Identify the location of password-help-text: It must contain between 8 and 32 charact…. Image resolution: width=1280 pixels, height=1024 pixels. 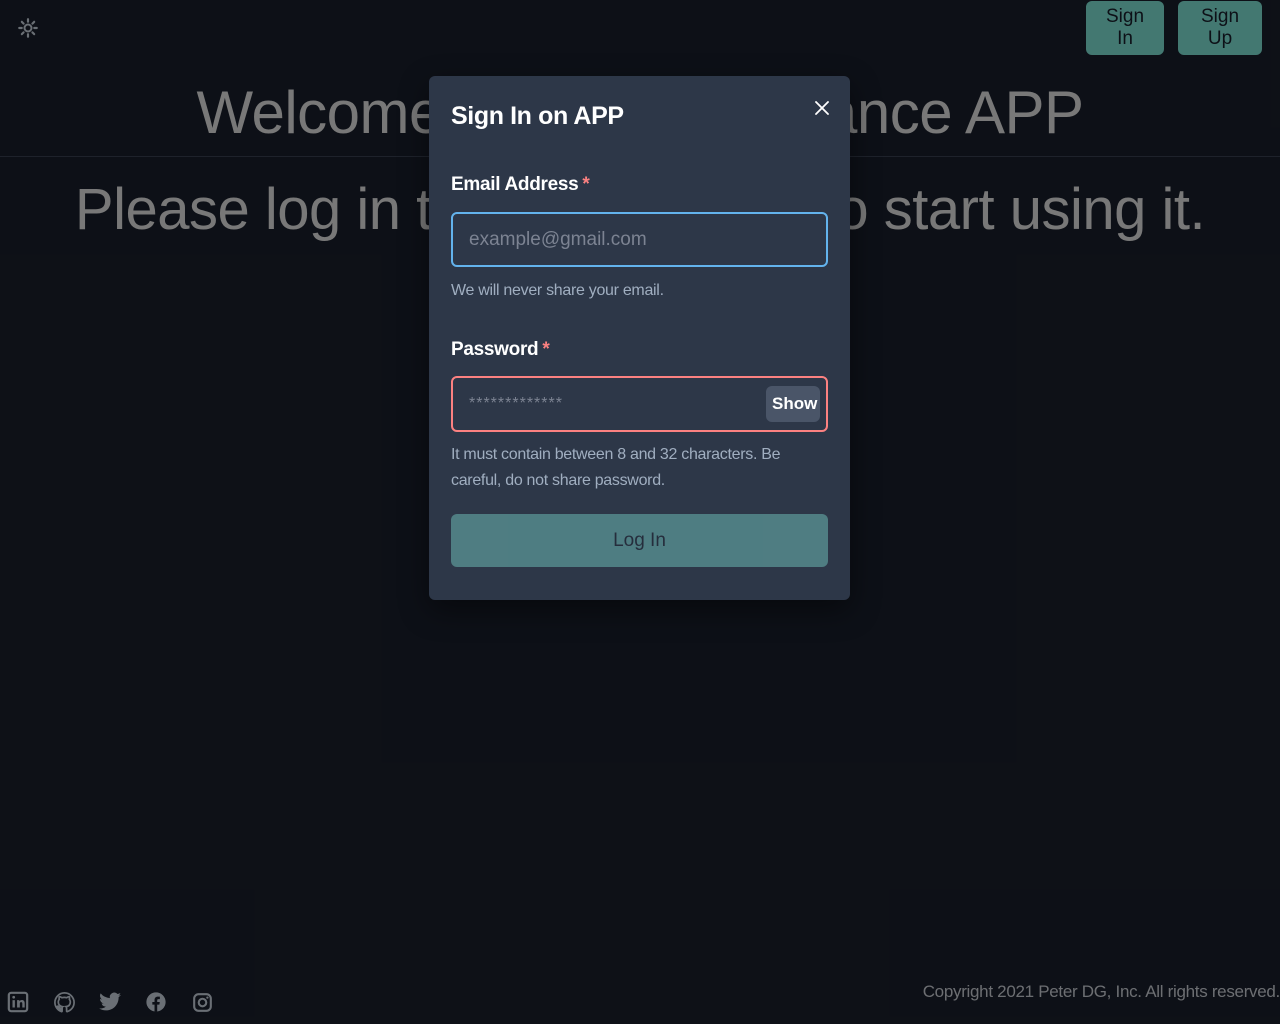
(616, 467).